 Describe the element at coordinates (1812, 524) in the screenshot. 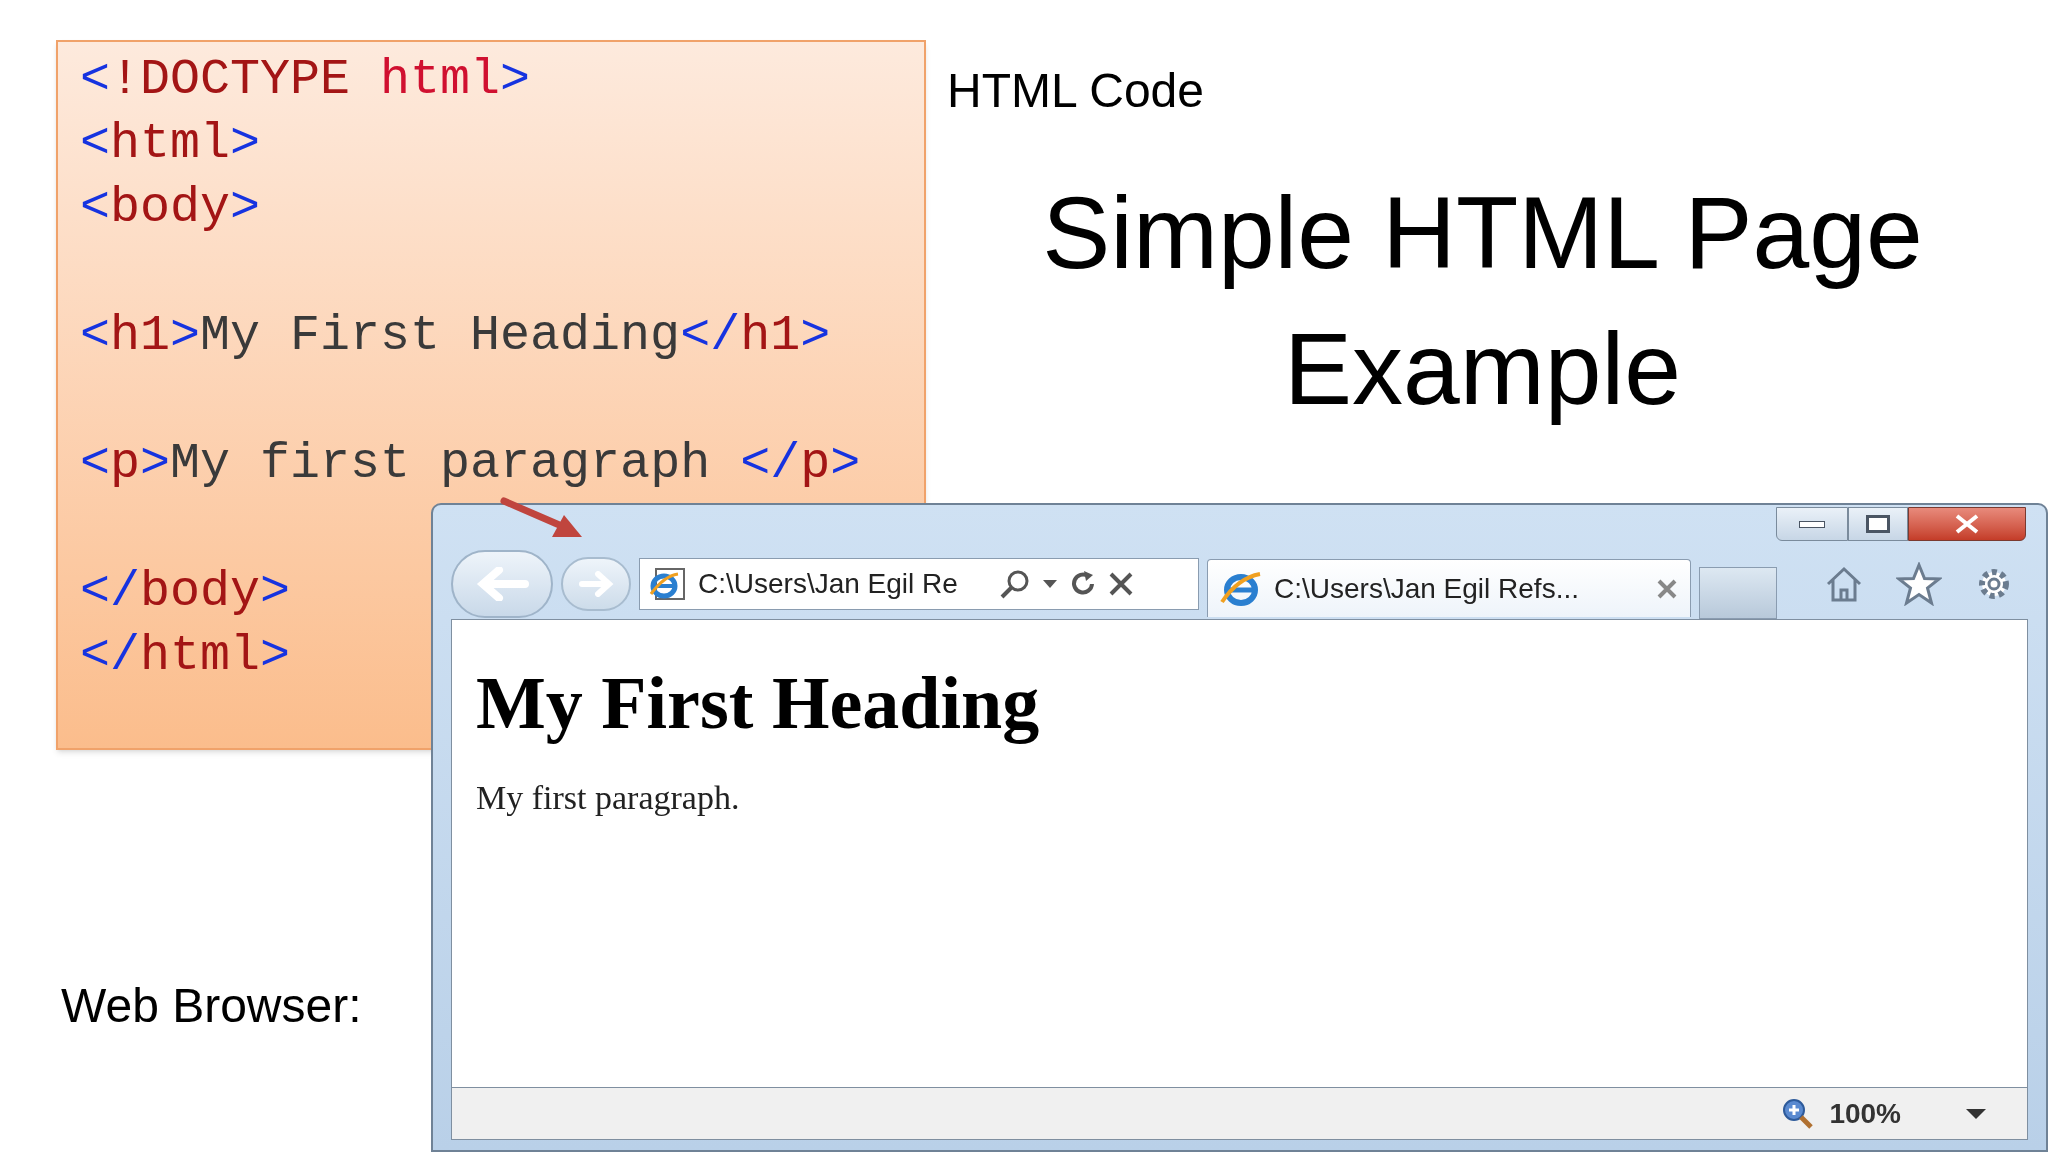

I see `minimize-button` at that location.